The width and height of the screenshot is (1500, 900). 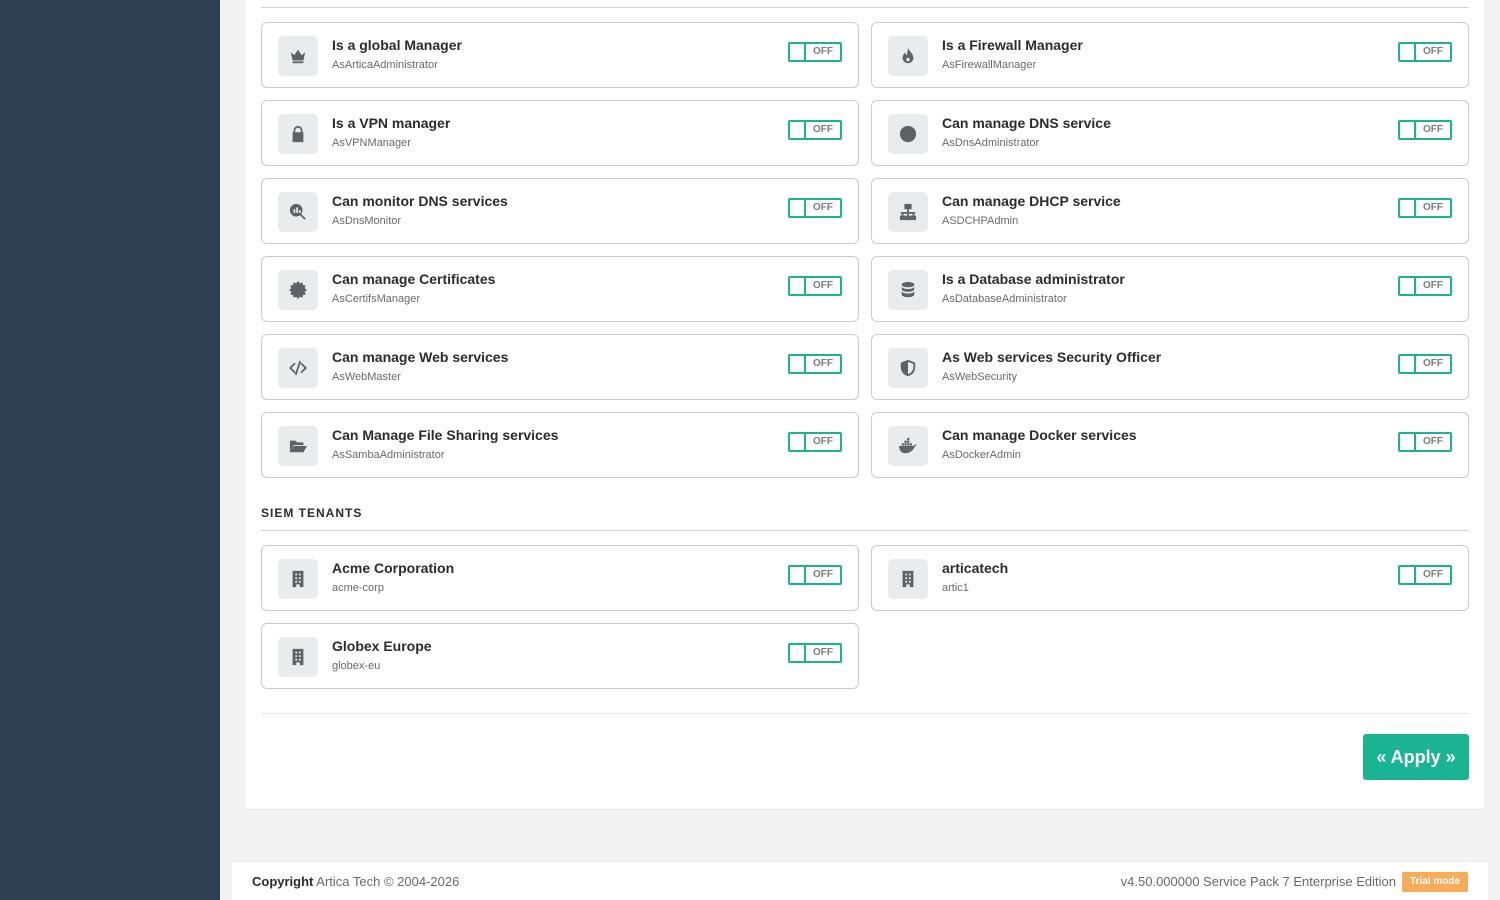 I want to click on trial-badge: Trial mode, so click(x=1434, y=882).